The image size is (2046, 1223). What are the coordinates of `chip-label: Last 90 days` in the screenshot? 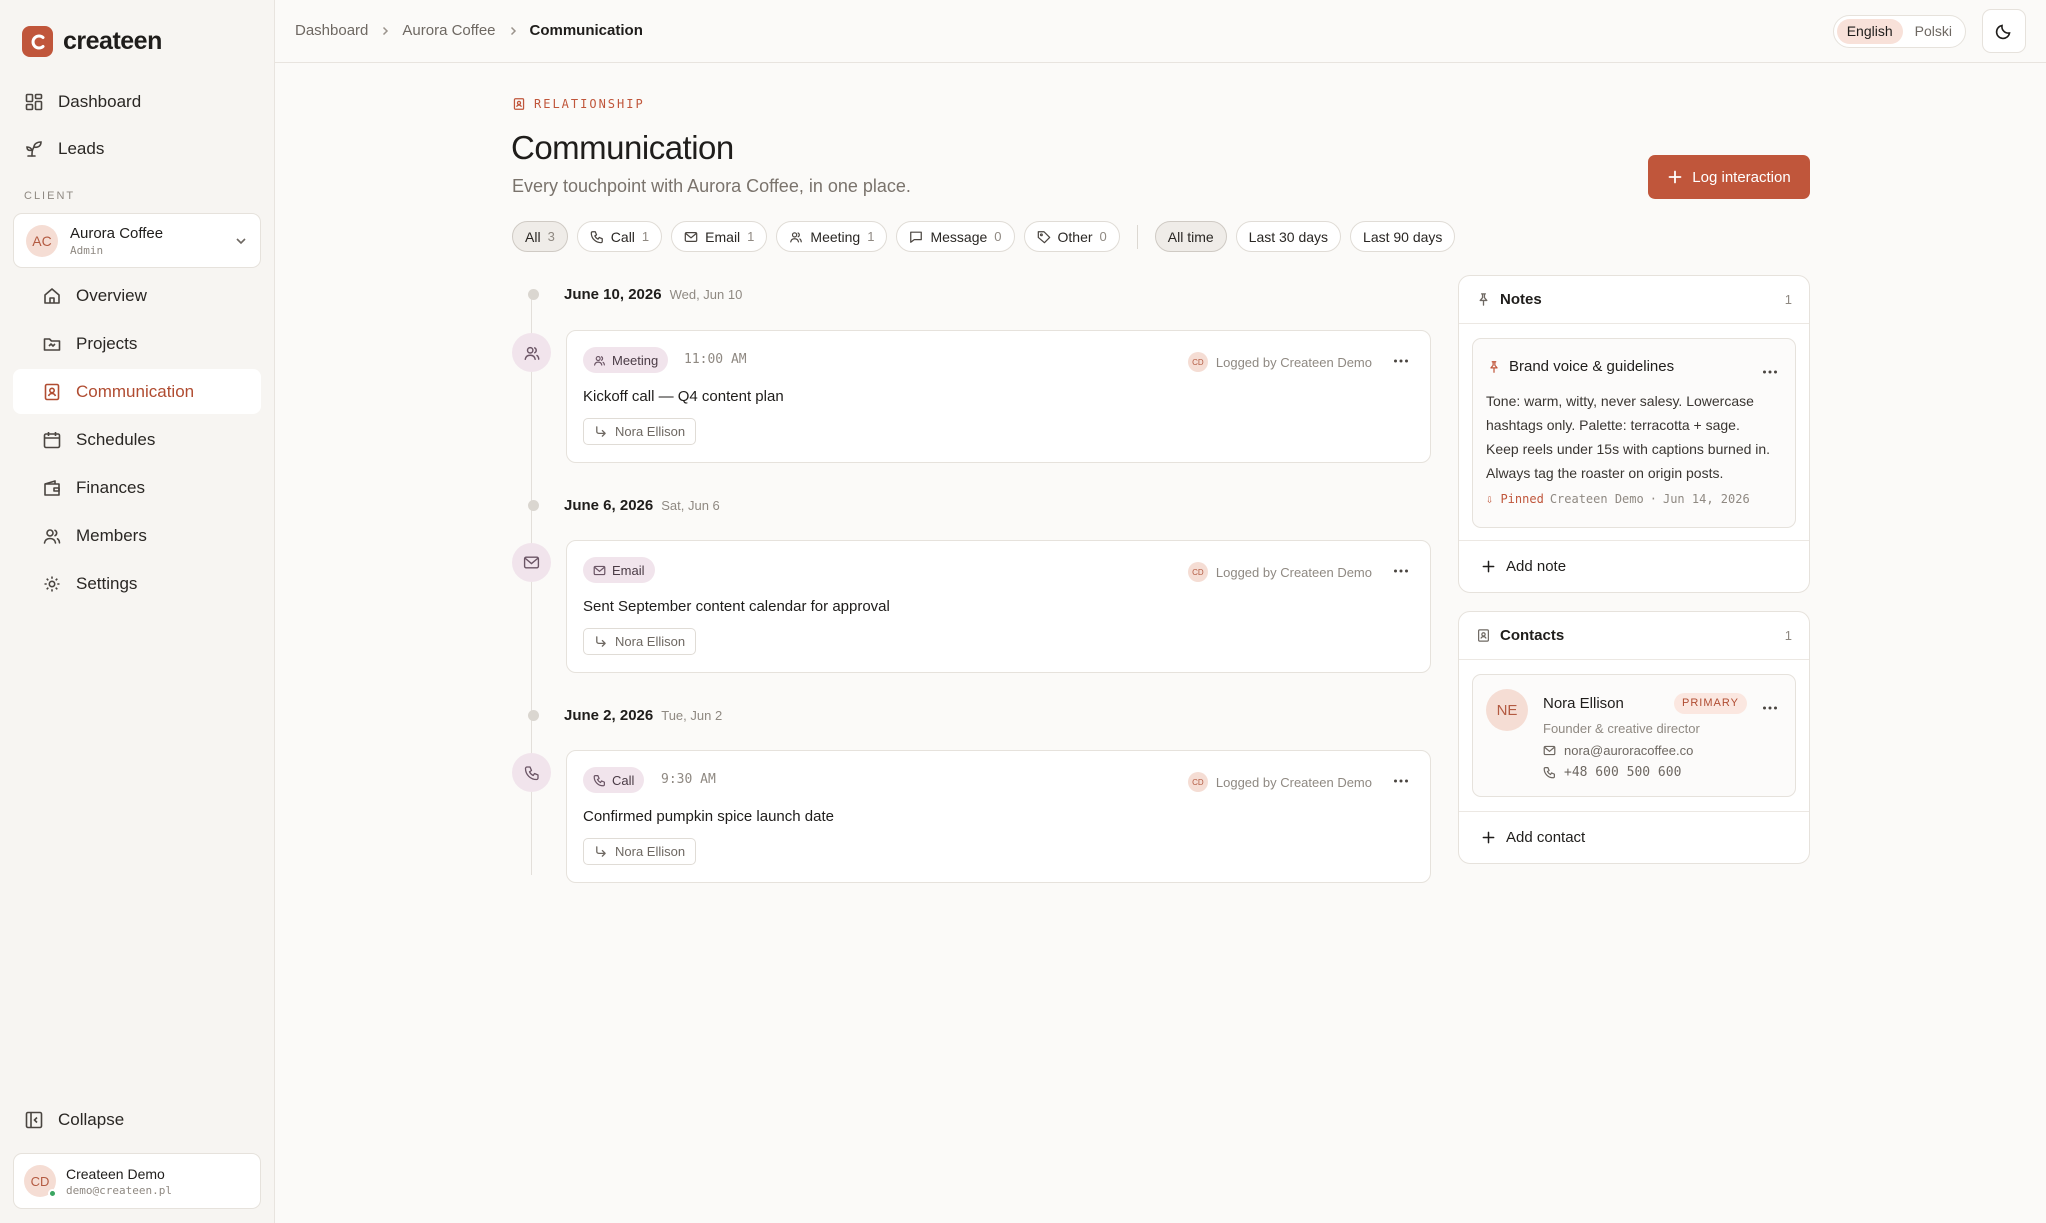 It's located at (1403, 236).